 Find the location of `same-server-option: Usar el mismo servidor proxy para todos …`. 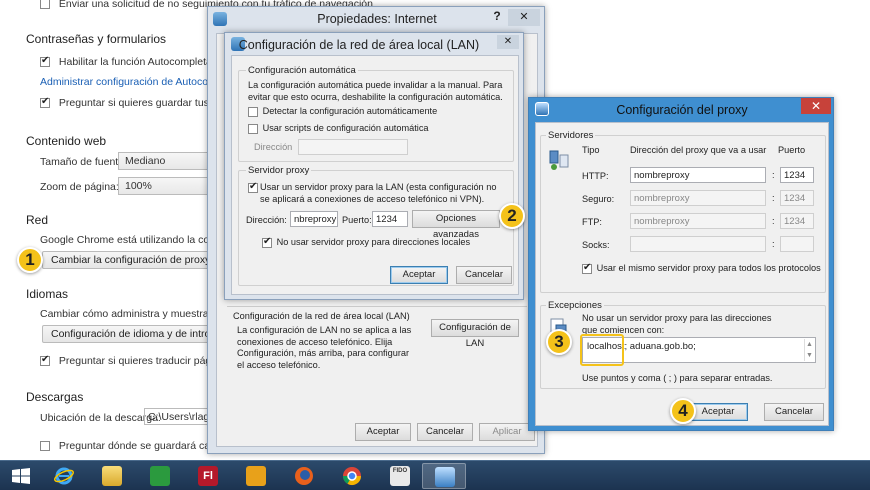

same-server-option: Usar el mismo servidor proxy para todos … is located at coordinates (701, 268).